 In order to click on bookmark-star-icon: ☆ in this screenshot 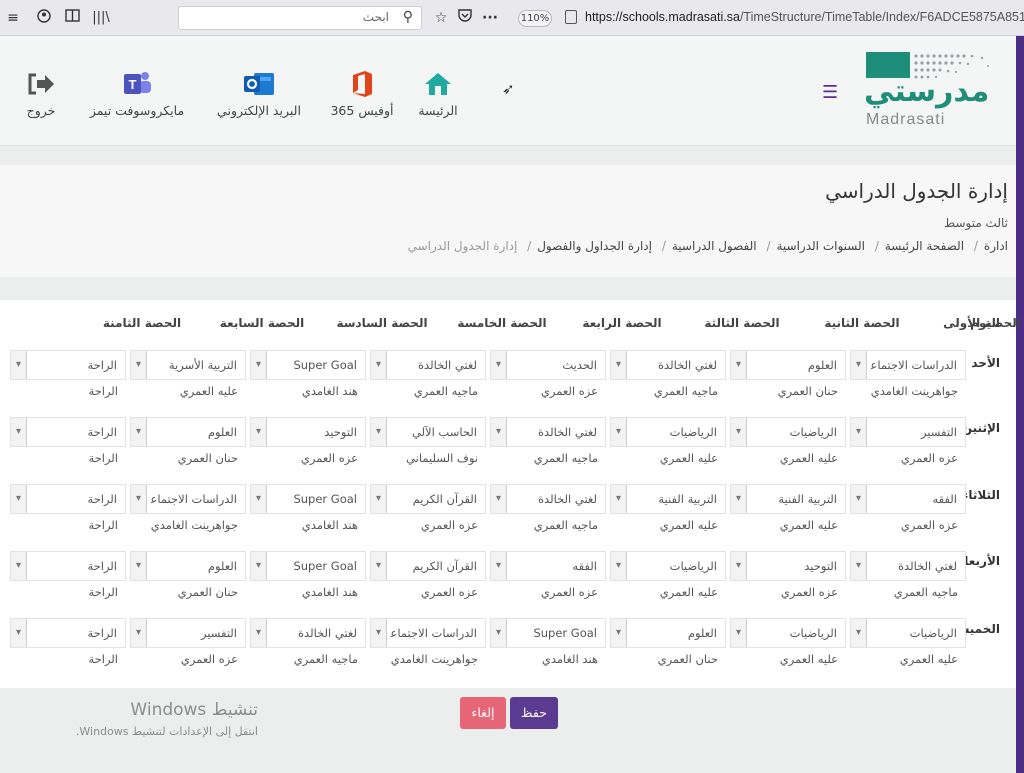, I will do `click(441, 18)`.